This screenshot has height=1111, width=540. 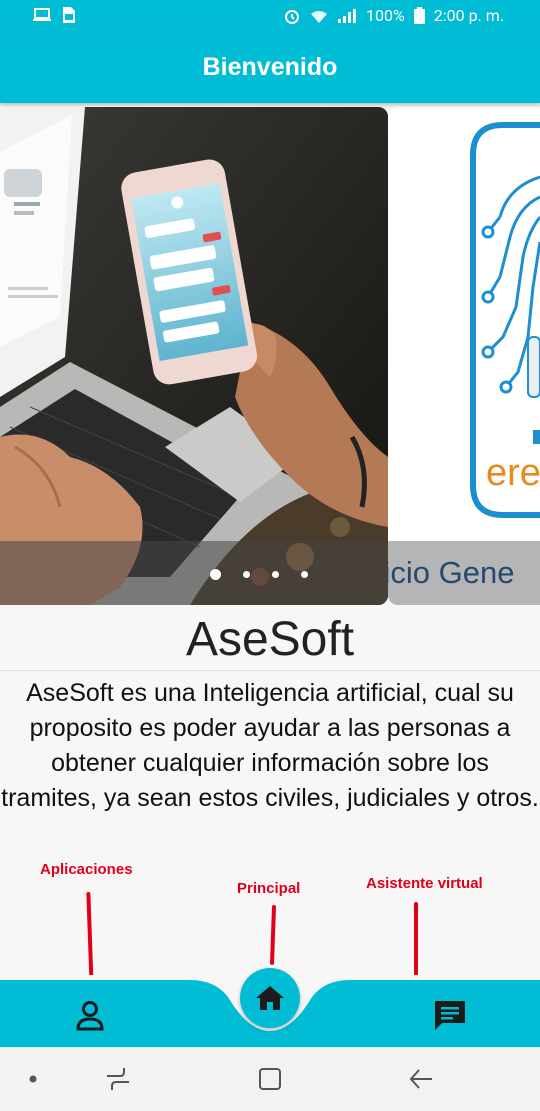 What do you see at coordinates (273, 935) in the screenshot?
I see `annotation-home-line` at bounding box center [273, 935].